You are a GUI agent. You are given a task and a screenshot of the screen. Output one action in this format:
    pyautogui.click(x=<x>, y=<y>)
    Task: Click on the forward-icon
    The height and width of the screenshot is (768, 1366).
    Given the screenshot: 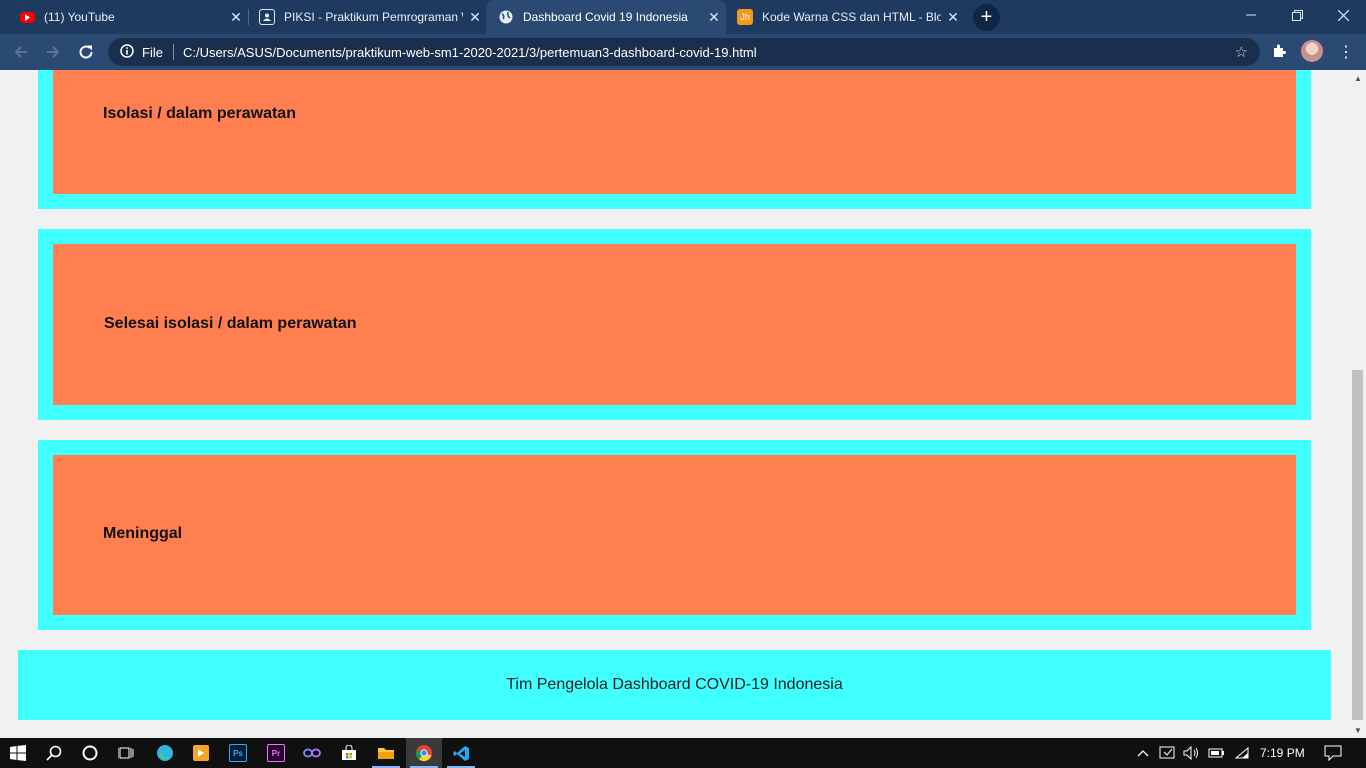 What is the action you would take?
    pyautogui.click(x=53, y=52)
    